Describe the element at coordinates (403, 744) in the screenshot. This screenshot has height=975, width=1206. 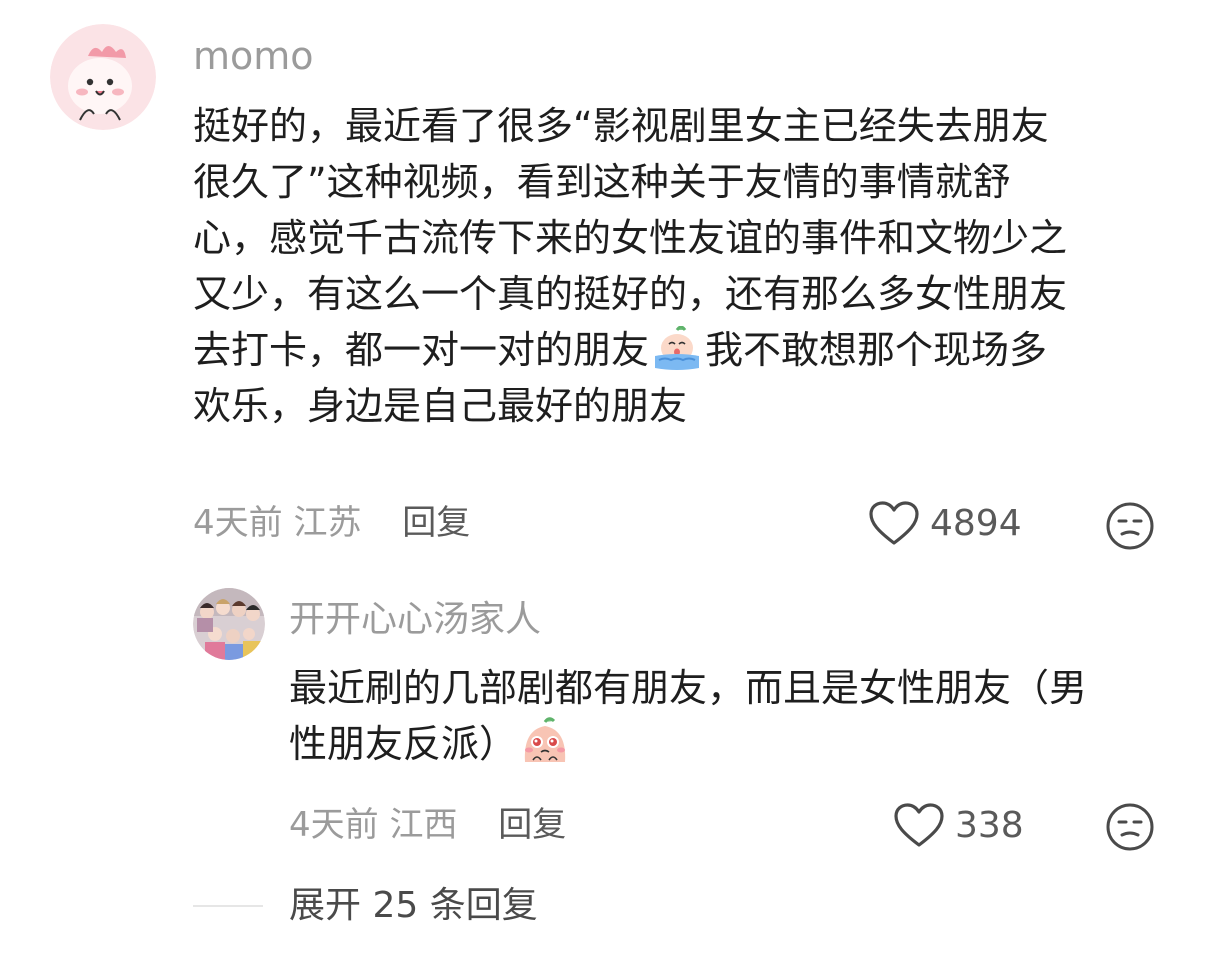
I see `reply-line-text: 性朋友反派）` at that location.